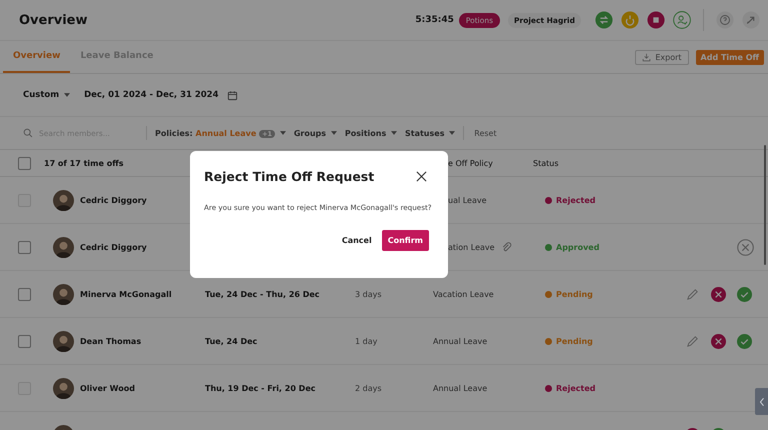 This screenshot has width=768, height=430. I want to click on timer: 5:35:45, so click(434, 20).